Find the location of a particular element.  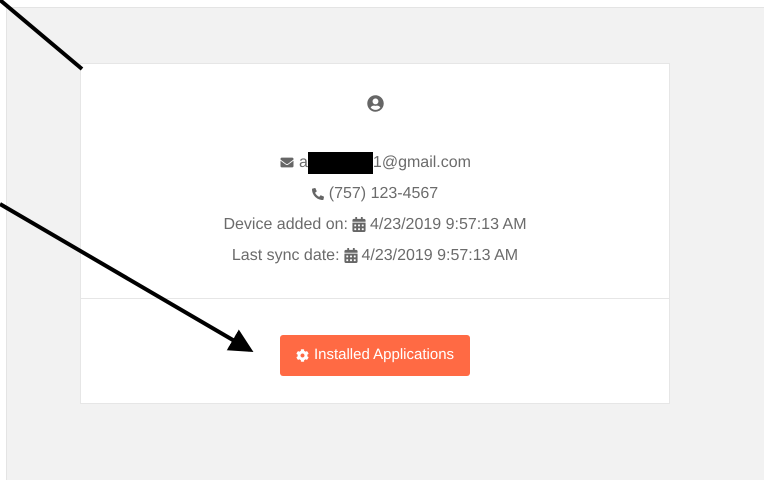

email-text: 1@gmail.com is located at coordinates (421, 163).